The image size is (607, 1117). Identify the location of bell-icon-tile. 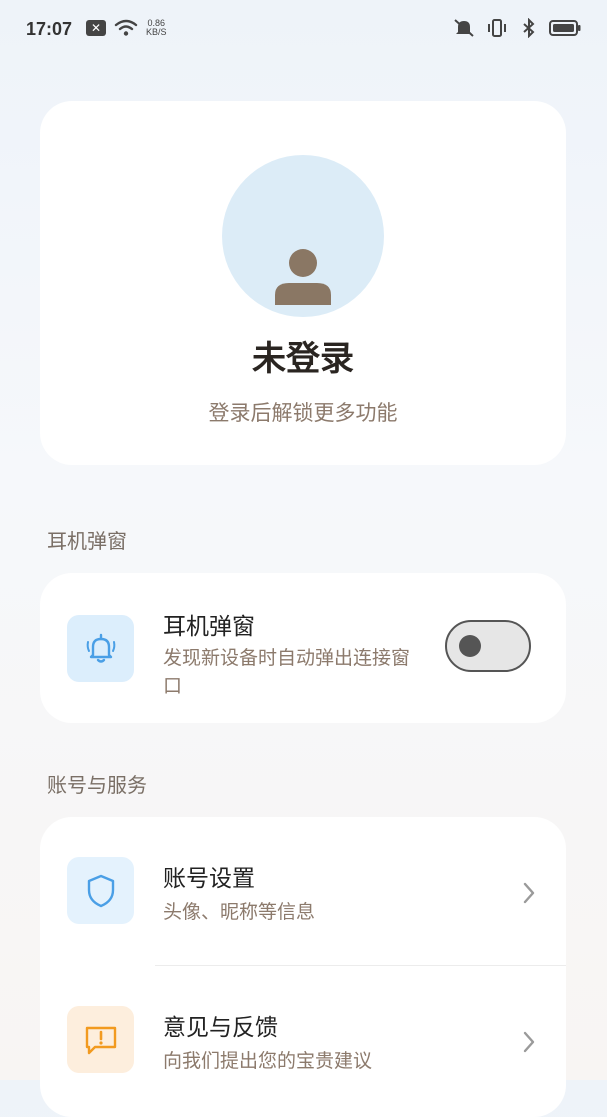
(100, 648).